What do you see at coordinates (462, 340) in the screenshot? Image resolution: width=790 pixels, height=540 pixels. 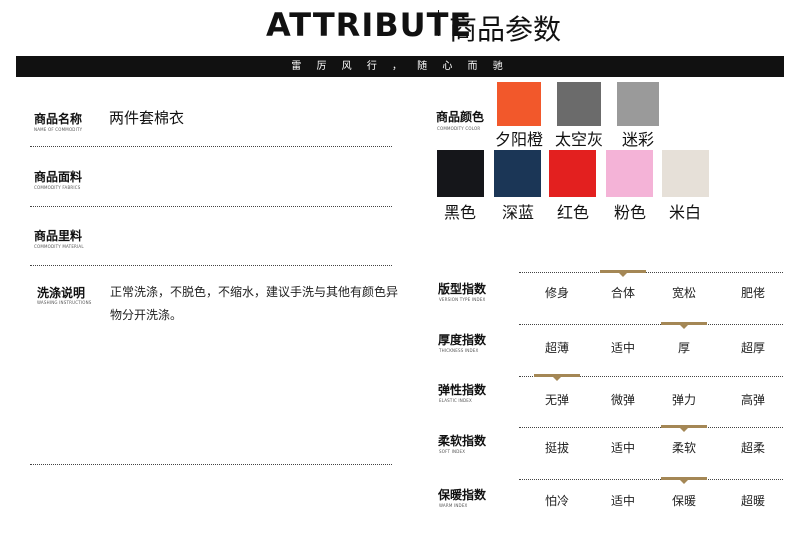 I see `index-label: 厚度指数` at bounding box center [462, 340].